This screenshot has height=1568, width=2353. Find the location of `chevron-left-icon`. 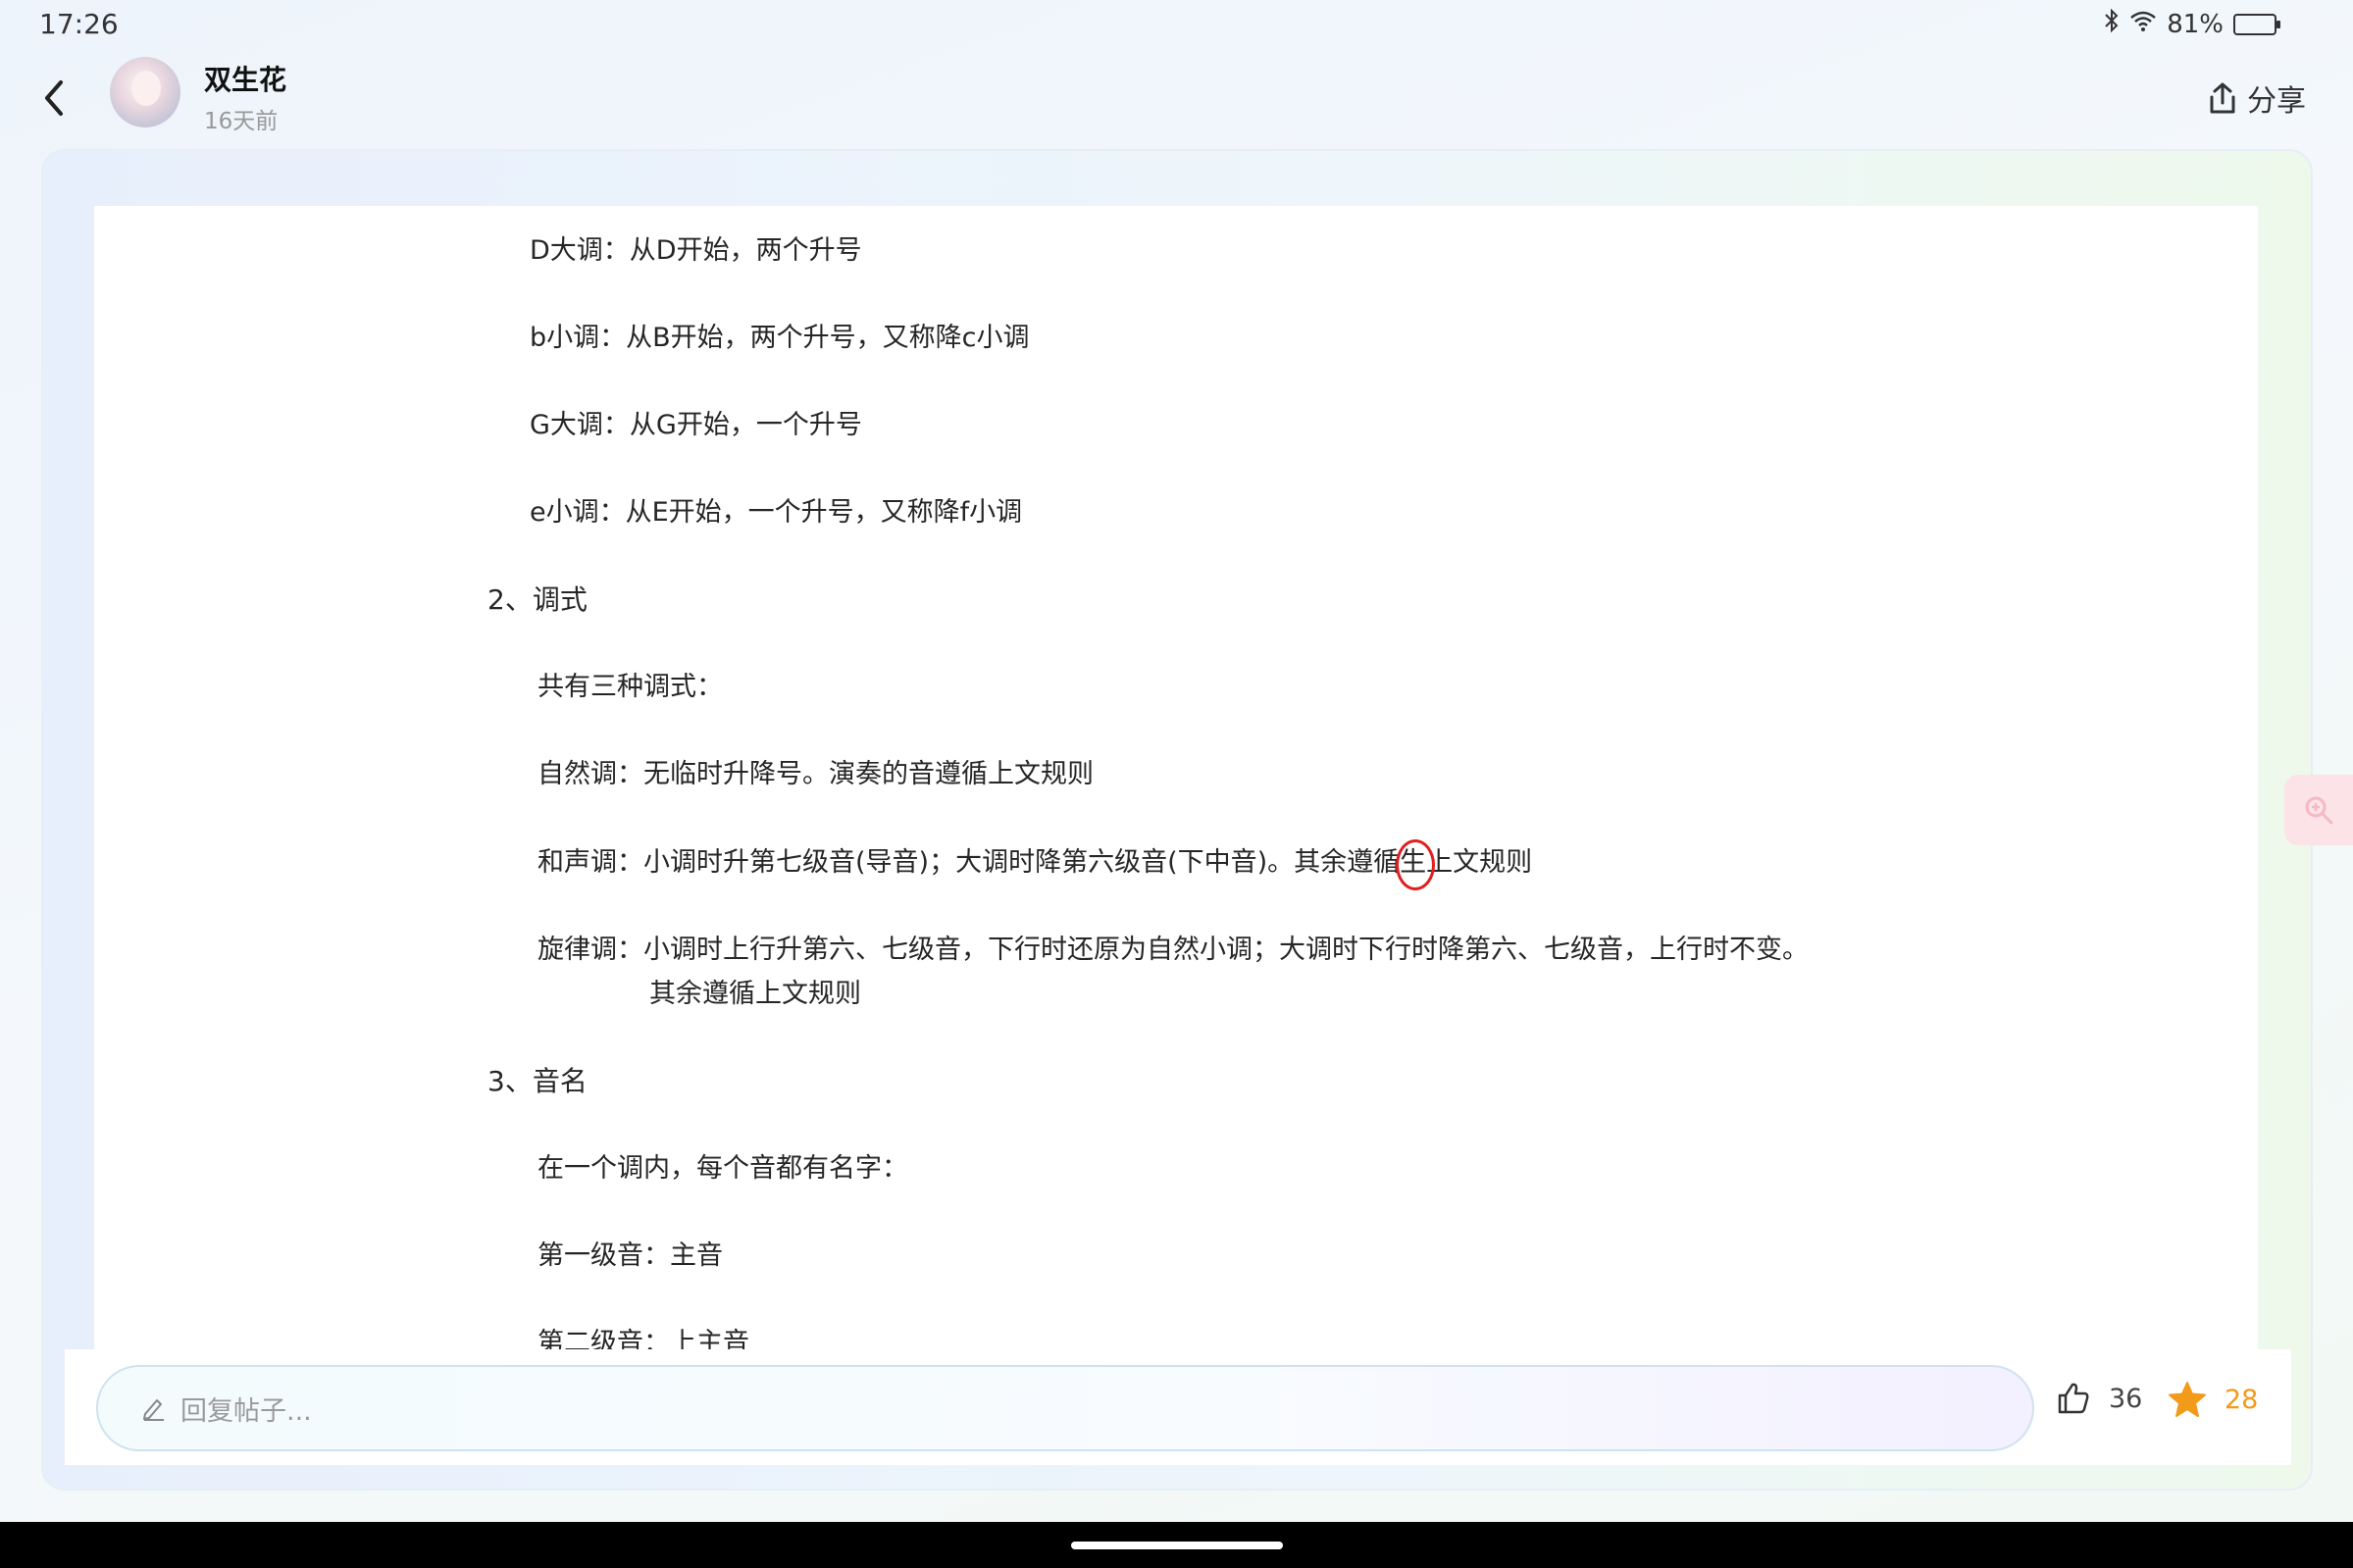

chevron-left-icon is located at coordinates (54, 98).